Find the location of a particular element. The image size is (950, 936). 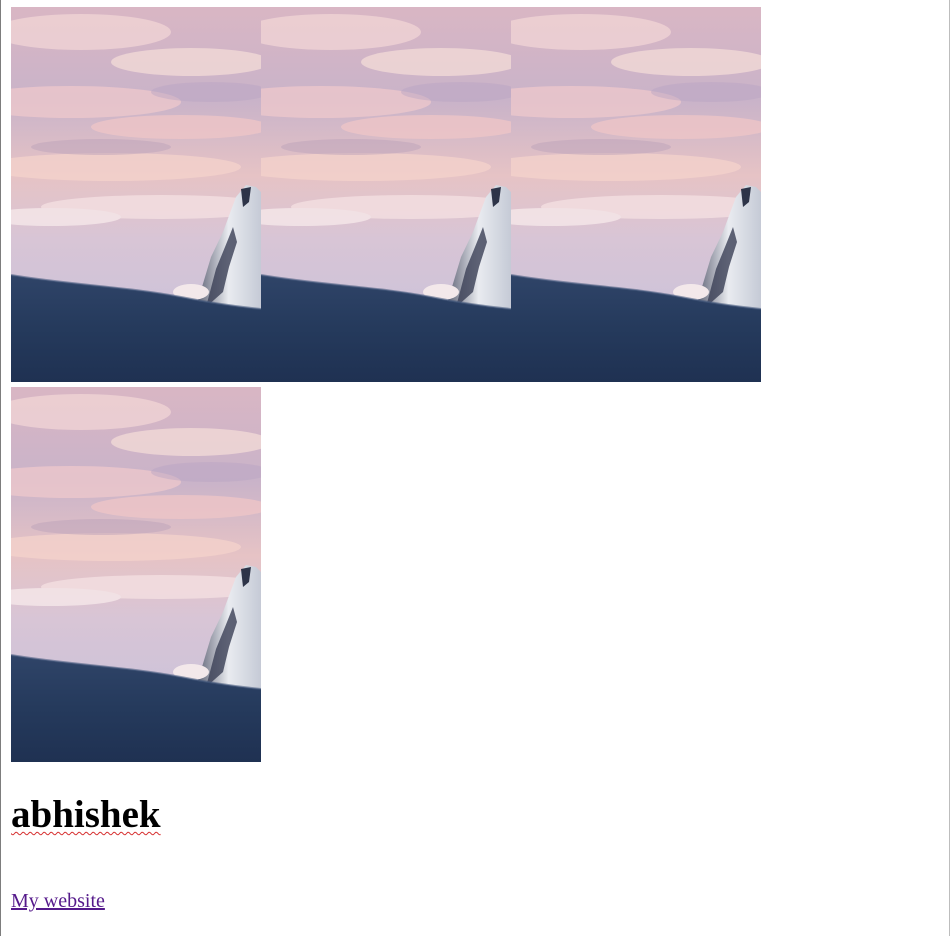

my-website-link: My website is located at coordinates (58, 901).